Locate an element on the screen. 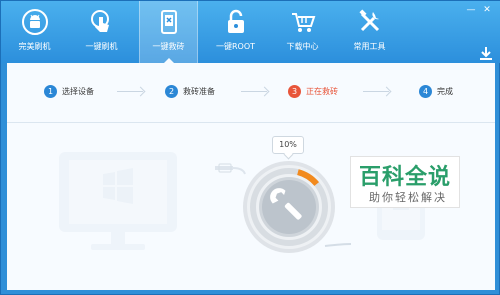 The image size is (500, 295). nav-item-one-click-flash: 一键刷机 is located at coordinates (101, 32).